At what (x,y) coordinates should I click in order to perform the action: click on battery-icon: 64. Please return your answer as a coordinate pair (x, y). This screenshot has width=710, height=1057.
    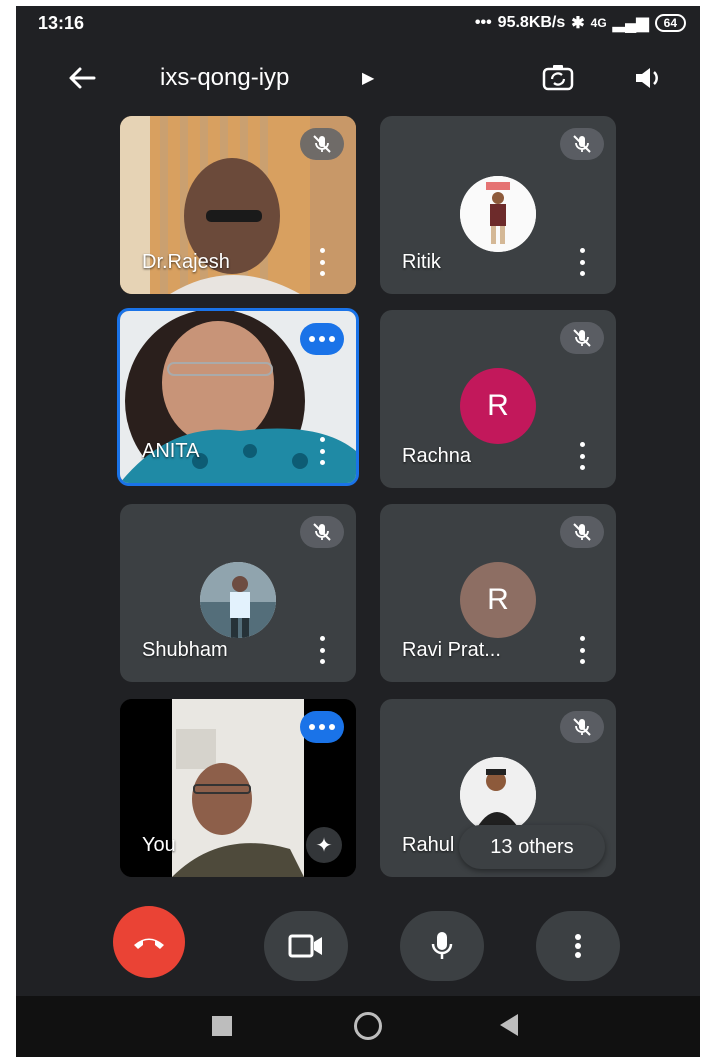
    Looking at the image, I should click on (670, 23).